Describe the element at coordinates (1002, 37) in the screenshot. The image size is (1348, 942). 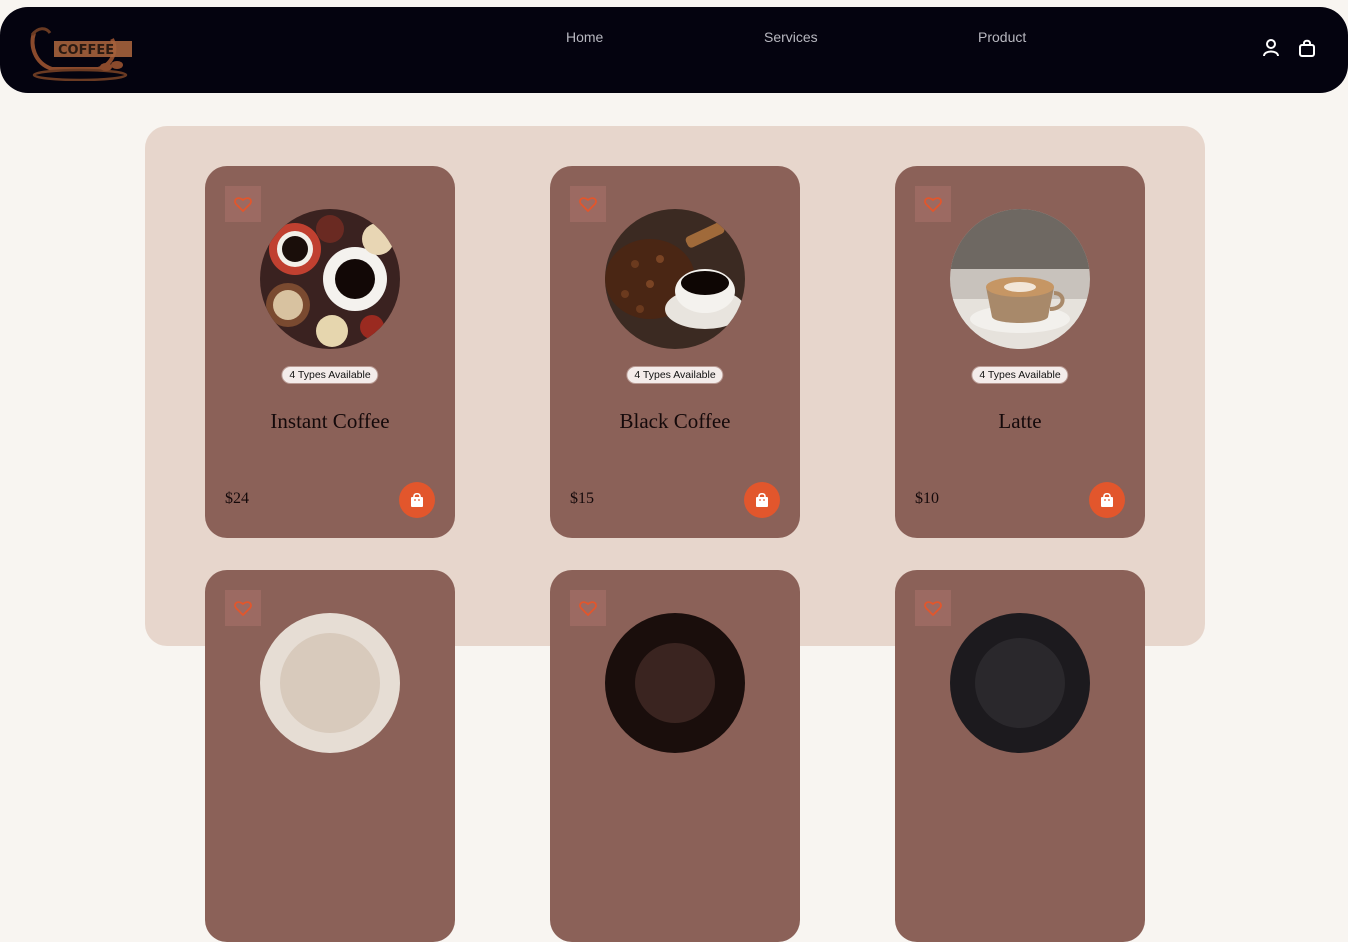
I see `nav-link-product: Product` at that location.